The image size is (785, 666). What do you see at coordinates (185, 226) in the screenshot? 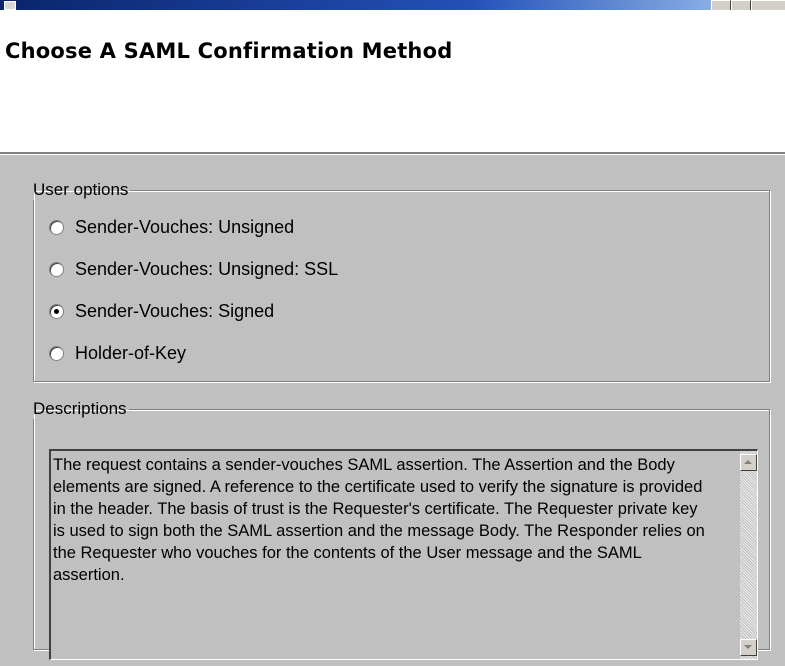
I see `option-label: Sender-Vouches: Unsigned` at bounding box center [185, 226].